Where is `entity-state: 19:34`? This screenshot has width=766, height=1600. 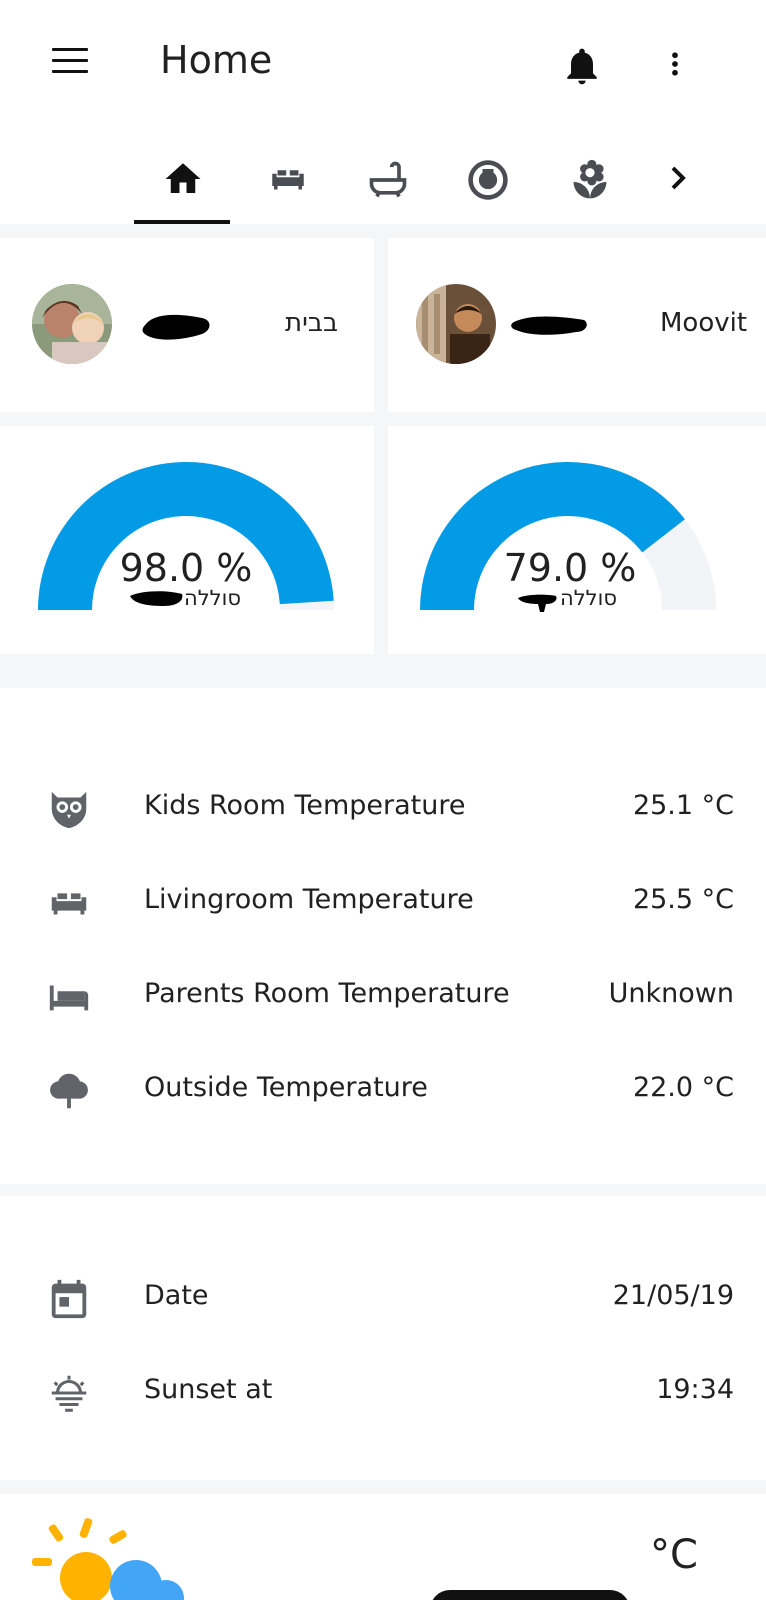 entity-state: 19:34 is located at coordinates (695, 1389).